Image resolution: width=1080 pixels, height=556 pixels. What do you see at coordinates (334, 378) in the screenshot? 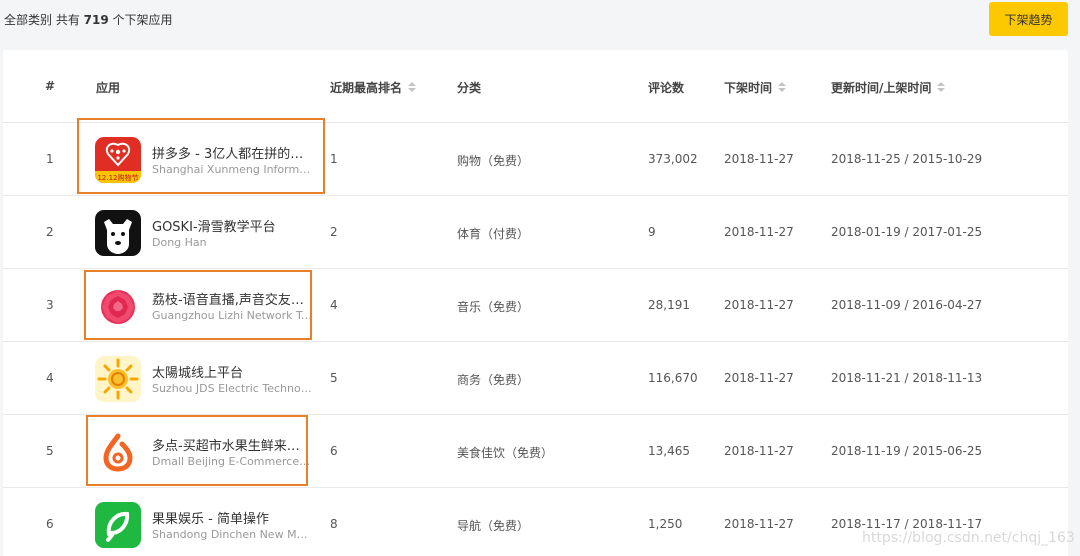
I see `row-rank: 5` at bounding box center [334, 378].